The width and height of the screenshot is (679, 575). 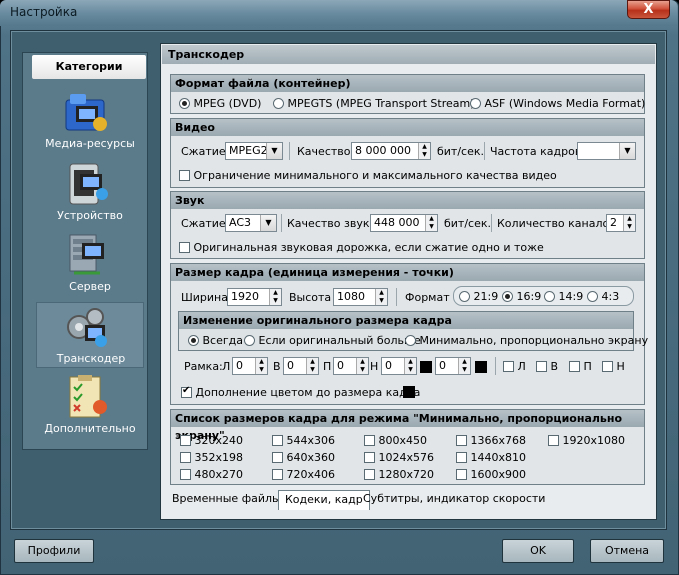 I want to click on video-group-header: Видео, so click(x=407, y=127).